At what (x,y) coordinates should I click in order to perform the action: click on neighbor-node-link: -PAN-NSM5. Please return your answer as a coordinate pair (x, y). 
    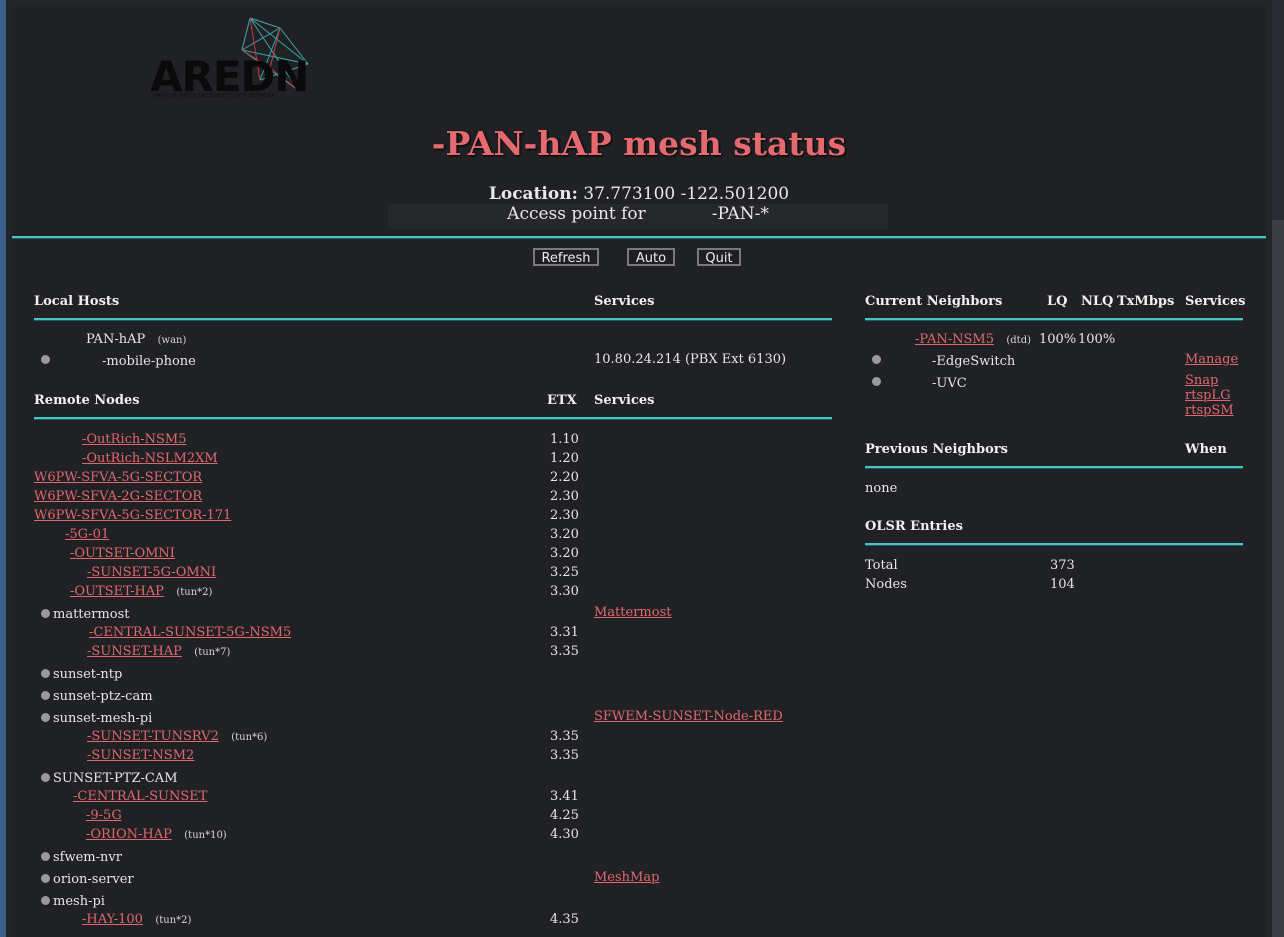
    Looking at the image, I should click on (954, 339).